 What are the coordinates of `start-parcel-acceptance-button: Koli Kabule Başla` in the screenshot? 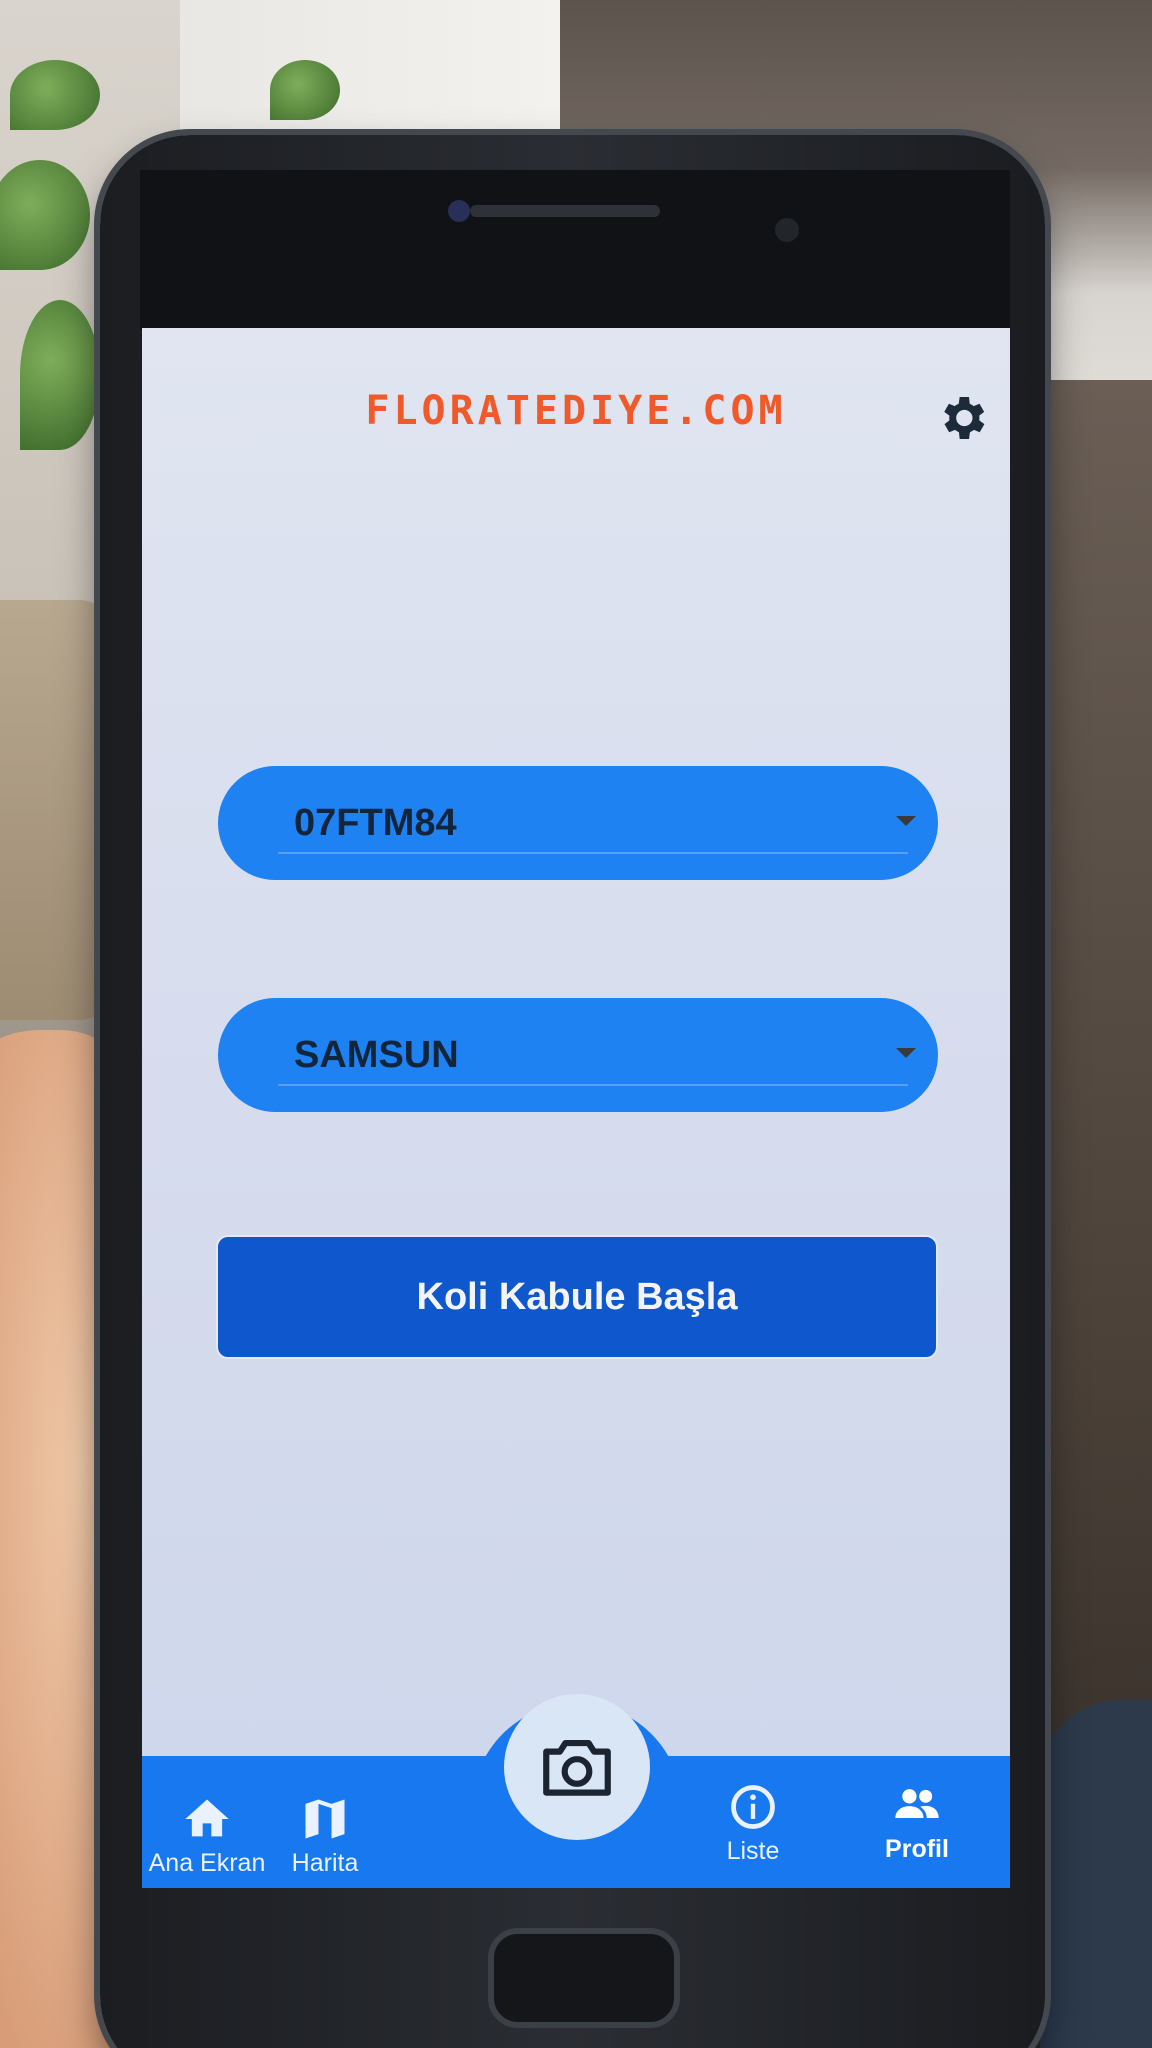 It's located at (577, 1297).